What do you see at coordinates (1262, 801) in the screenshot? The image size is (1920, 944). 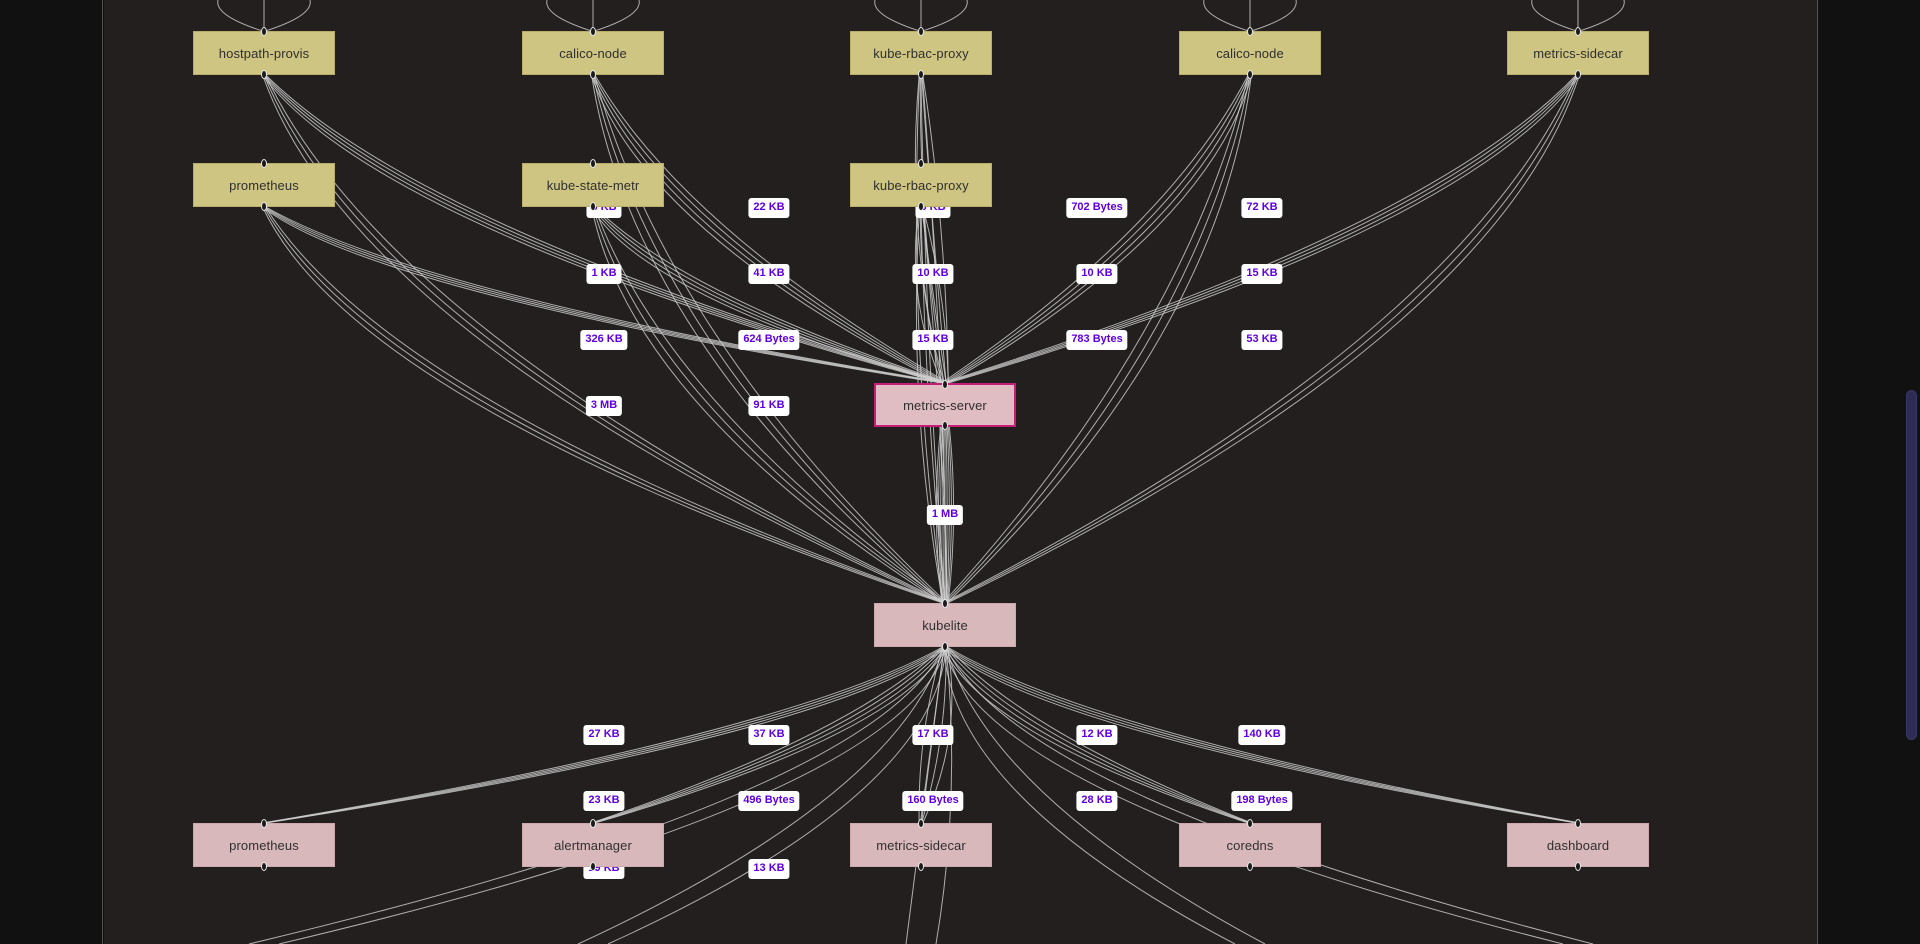 I see `edge-label: 198 Bytes` at bounding box center [1262, 801].